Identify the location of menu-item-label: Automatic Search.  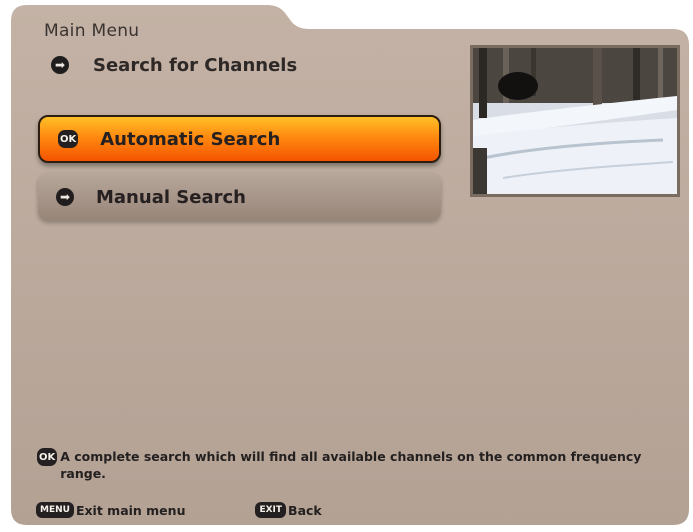
(190, 139).